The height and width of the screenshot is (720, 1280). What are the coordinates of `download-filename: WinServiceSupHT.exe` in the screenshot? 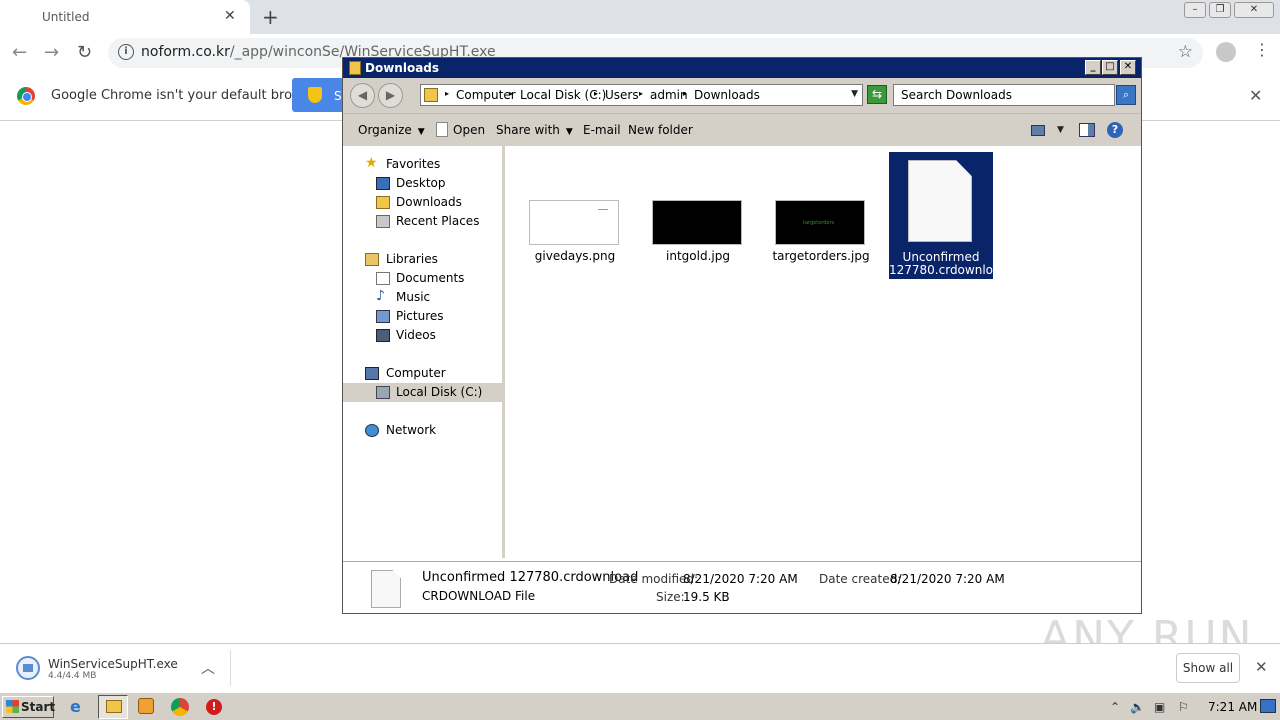 It's located at (113, 664).